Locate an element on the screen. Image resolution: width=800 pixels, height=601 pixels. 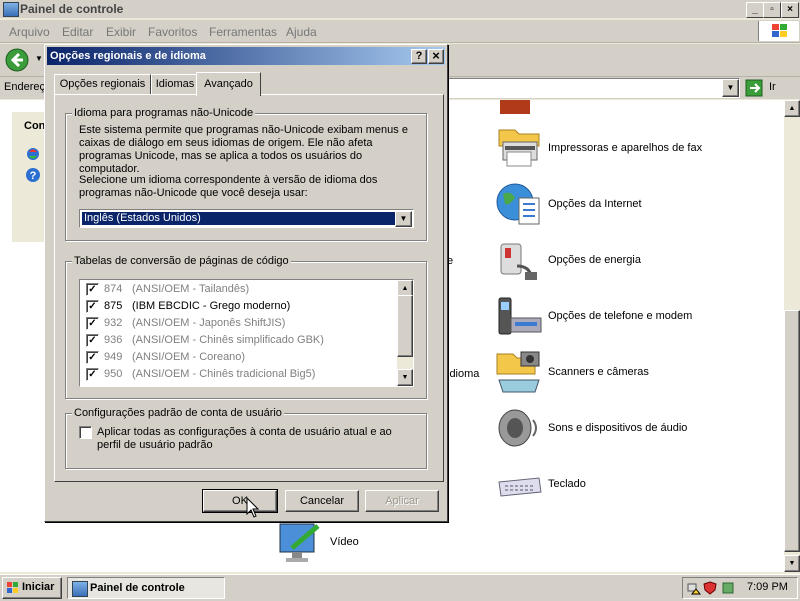
cp-item-scanners: Scanners e câmeras is located at coordinates (635, 374).